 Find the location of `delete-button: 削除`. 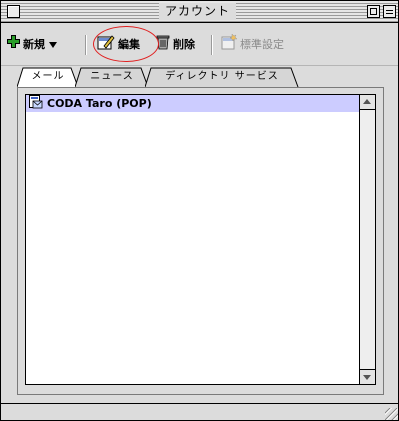

delete-button: 削除 is located at coordinates (175, 45).